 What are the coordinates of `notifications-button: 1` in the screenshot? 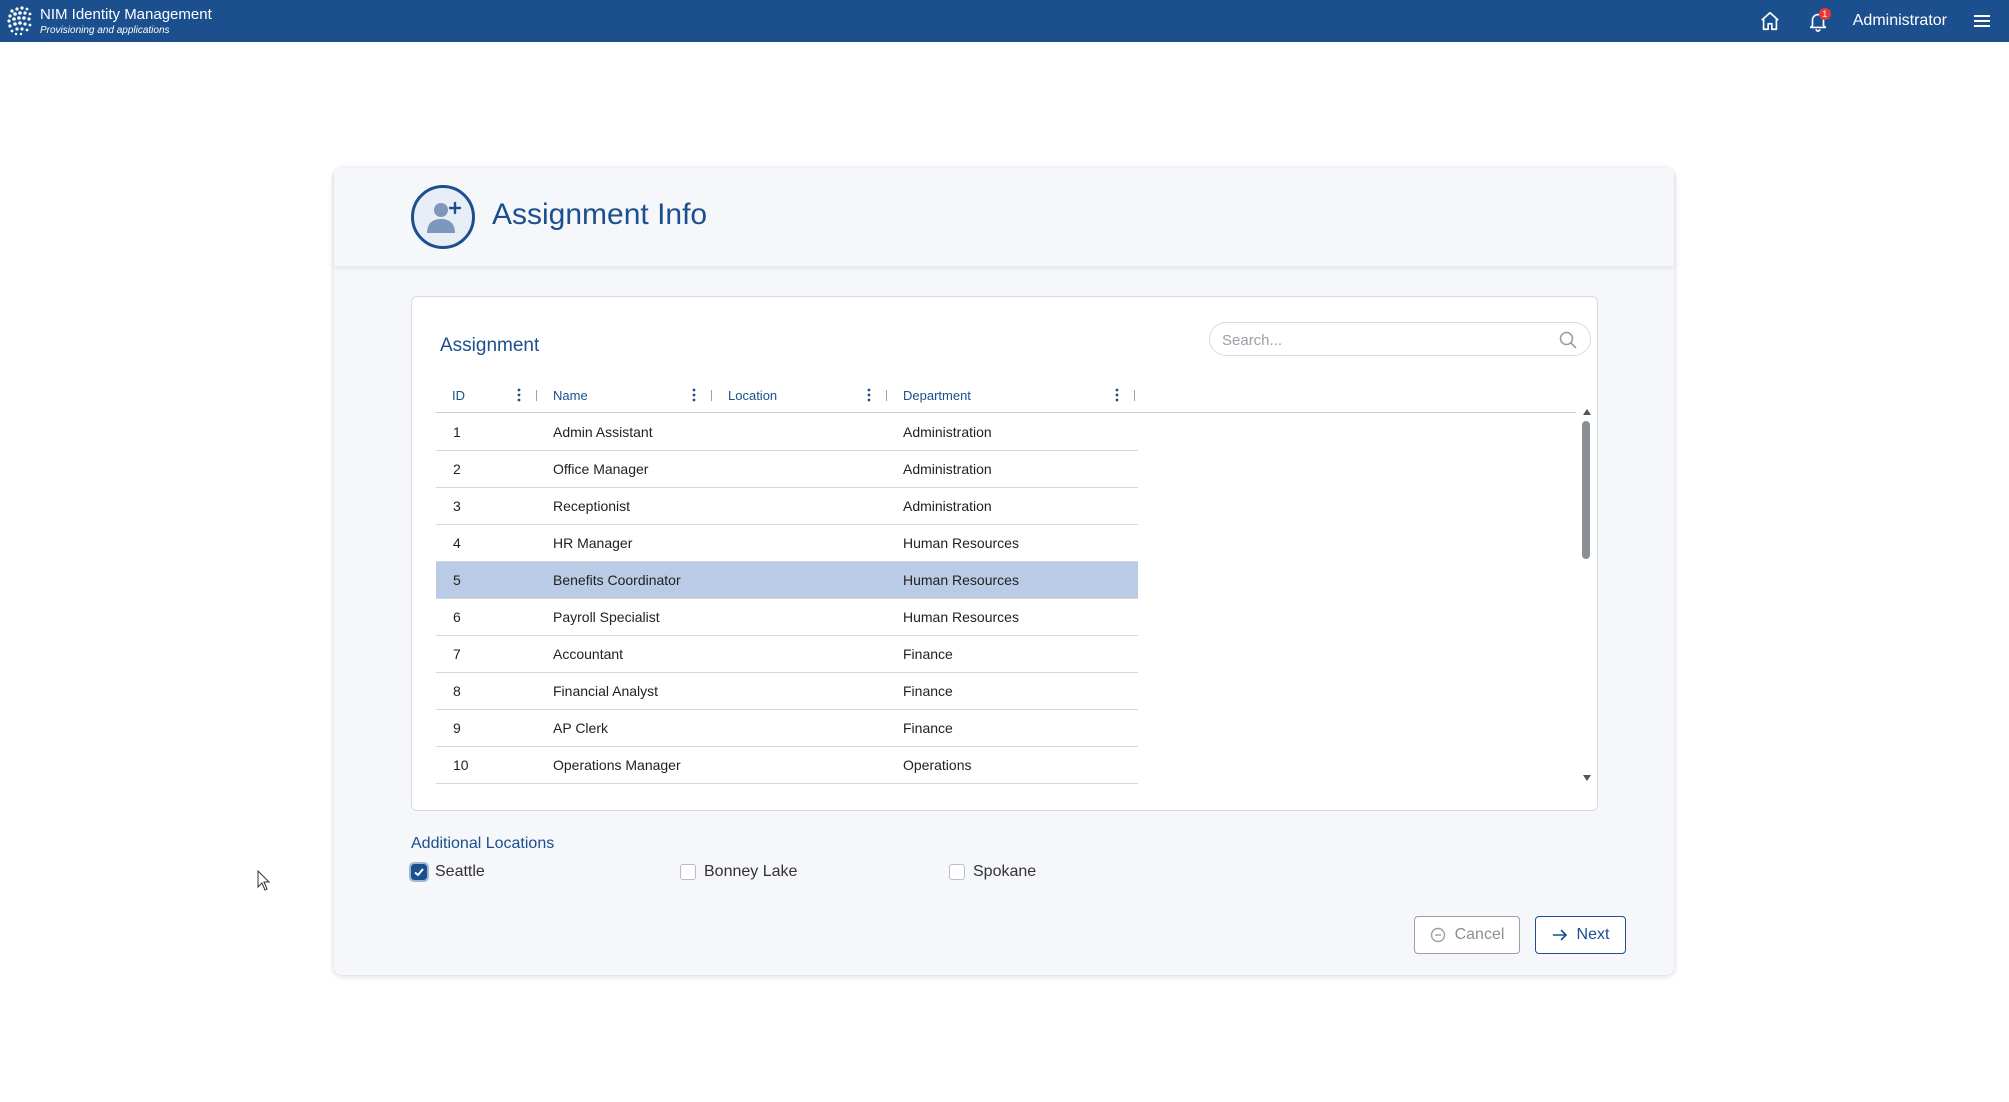 It's located at (1818, 21).